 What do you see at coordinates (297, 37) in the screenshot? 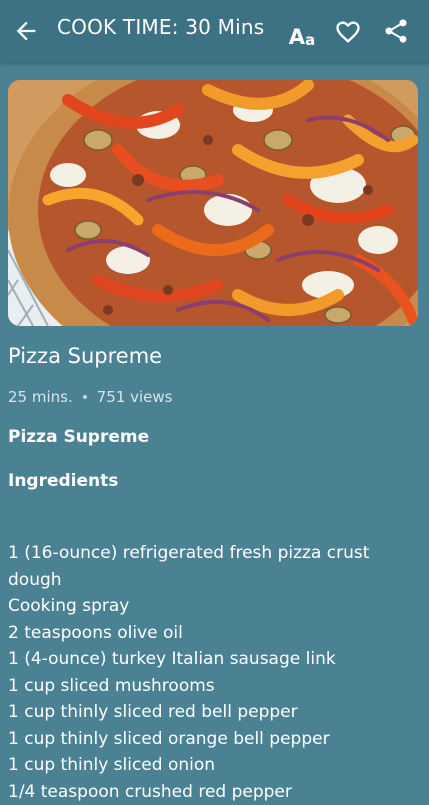
I see `font-size-big-letter: A` at bounding box center [297, 37].